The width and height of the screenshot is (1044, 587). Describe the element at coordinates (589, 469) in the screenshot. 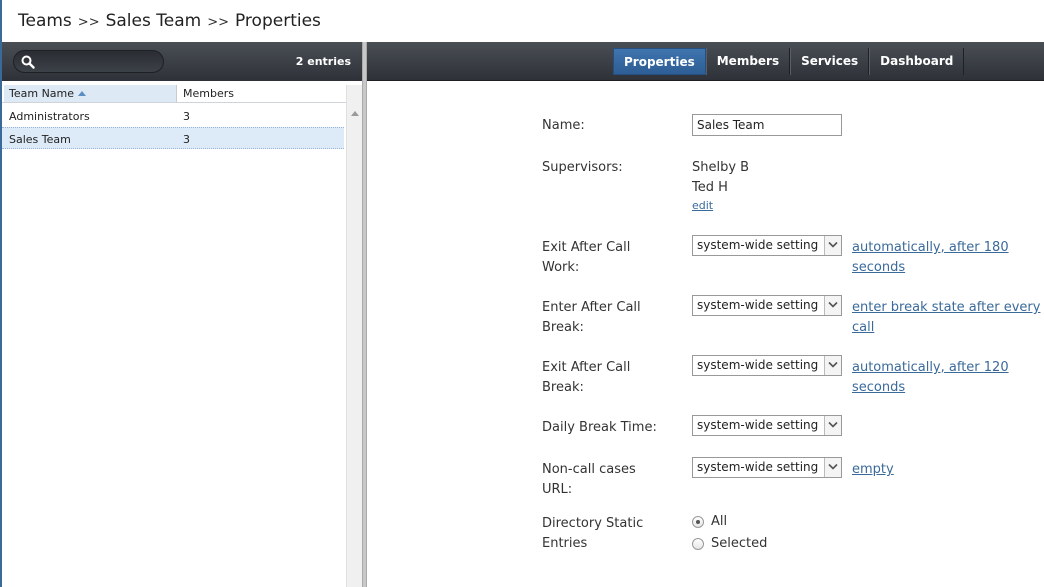

I see `label-line: Non-call cases` at that location.